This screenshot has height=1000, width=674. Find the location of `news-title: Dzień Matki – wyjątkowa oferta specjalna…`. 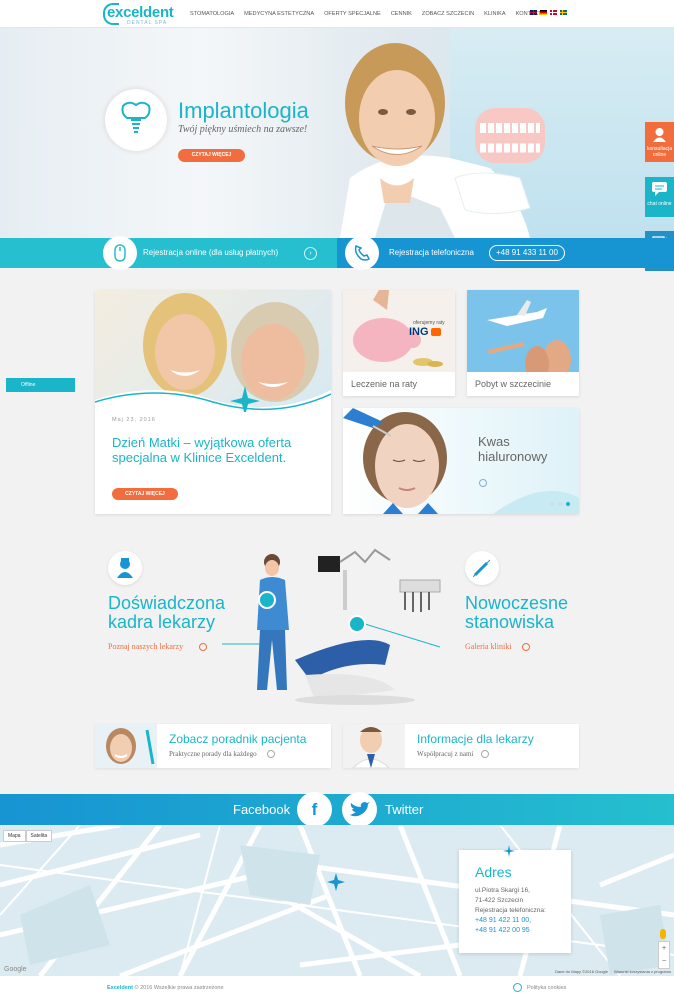

news-title: Dzień Matki – wyjątkowa oferta specjalna… is located at coordinates (217, 450).